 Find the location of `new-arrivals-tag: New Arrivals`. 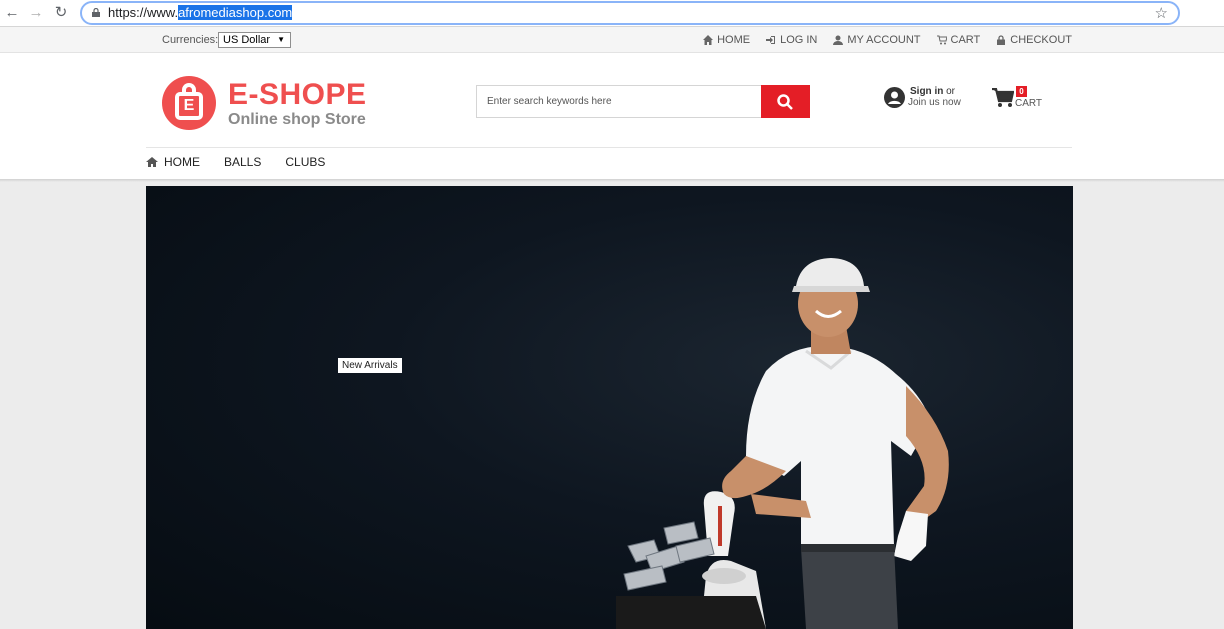

new-arrivals-tag: New Arrivals is located at coordinates (370, 365).